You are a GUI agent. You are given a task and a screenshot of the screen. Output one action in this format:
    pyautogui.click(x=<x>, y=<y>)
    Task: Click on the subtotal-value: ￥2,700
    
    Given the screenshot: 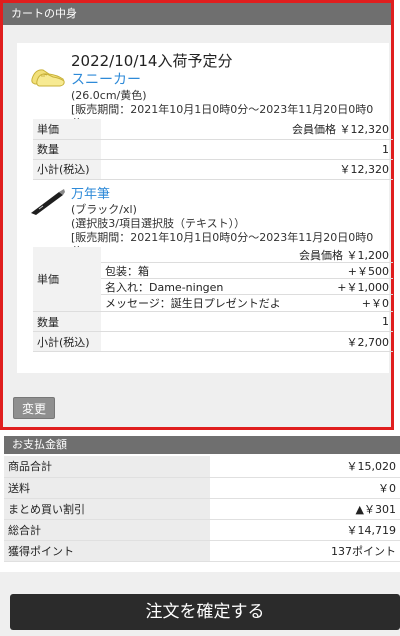 What is the action you would take?
    pyautogui.click(x=247, y=341)
    